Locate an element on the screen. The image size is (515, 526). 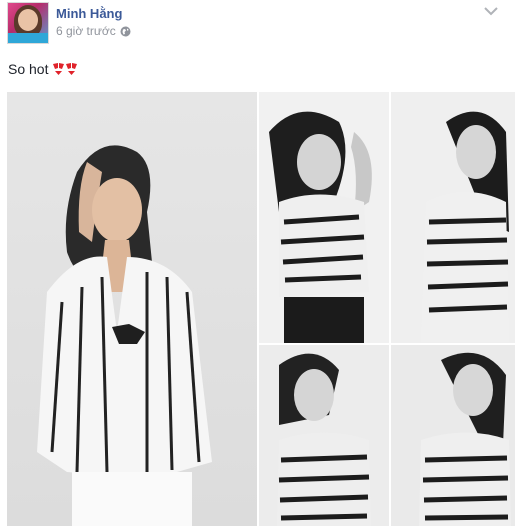
photo-top-left is located at coordinates (324, 217).